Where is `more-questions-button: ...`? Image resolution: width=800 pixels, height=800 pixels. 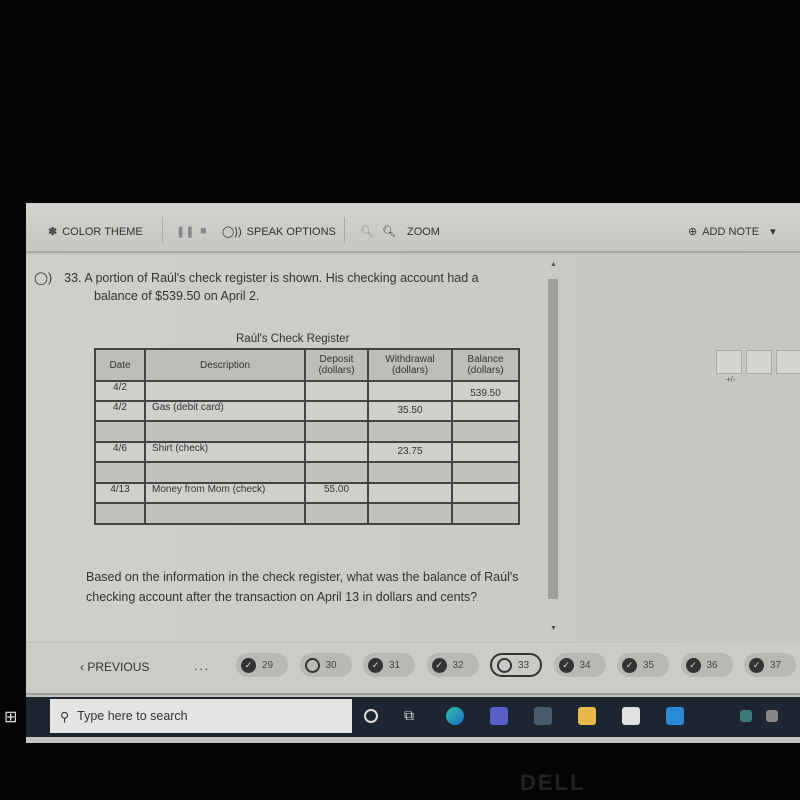
more-questions-button: ... is located at coordinates (202, 666).